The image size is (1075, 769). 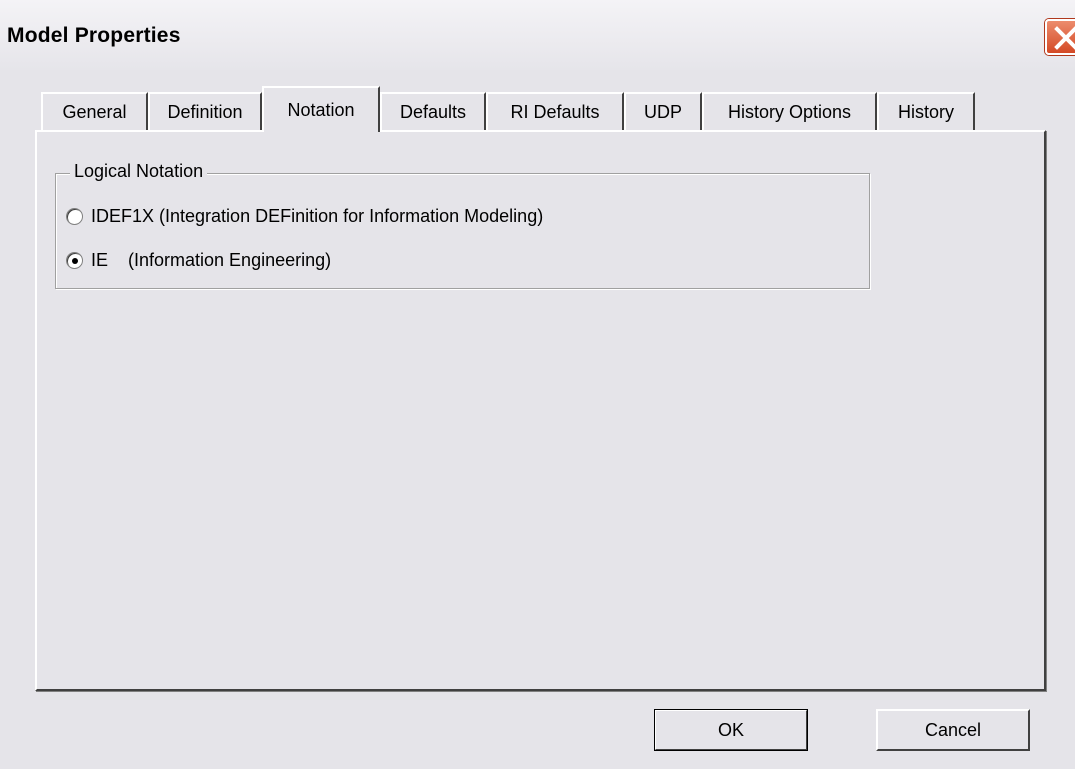 What do you see at coordinates (537, 35) in the screenshot?
I see `title-bar: Model Properties` at bounding box center [537, 35].